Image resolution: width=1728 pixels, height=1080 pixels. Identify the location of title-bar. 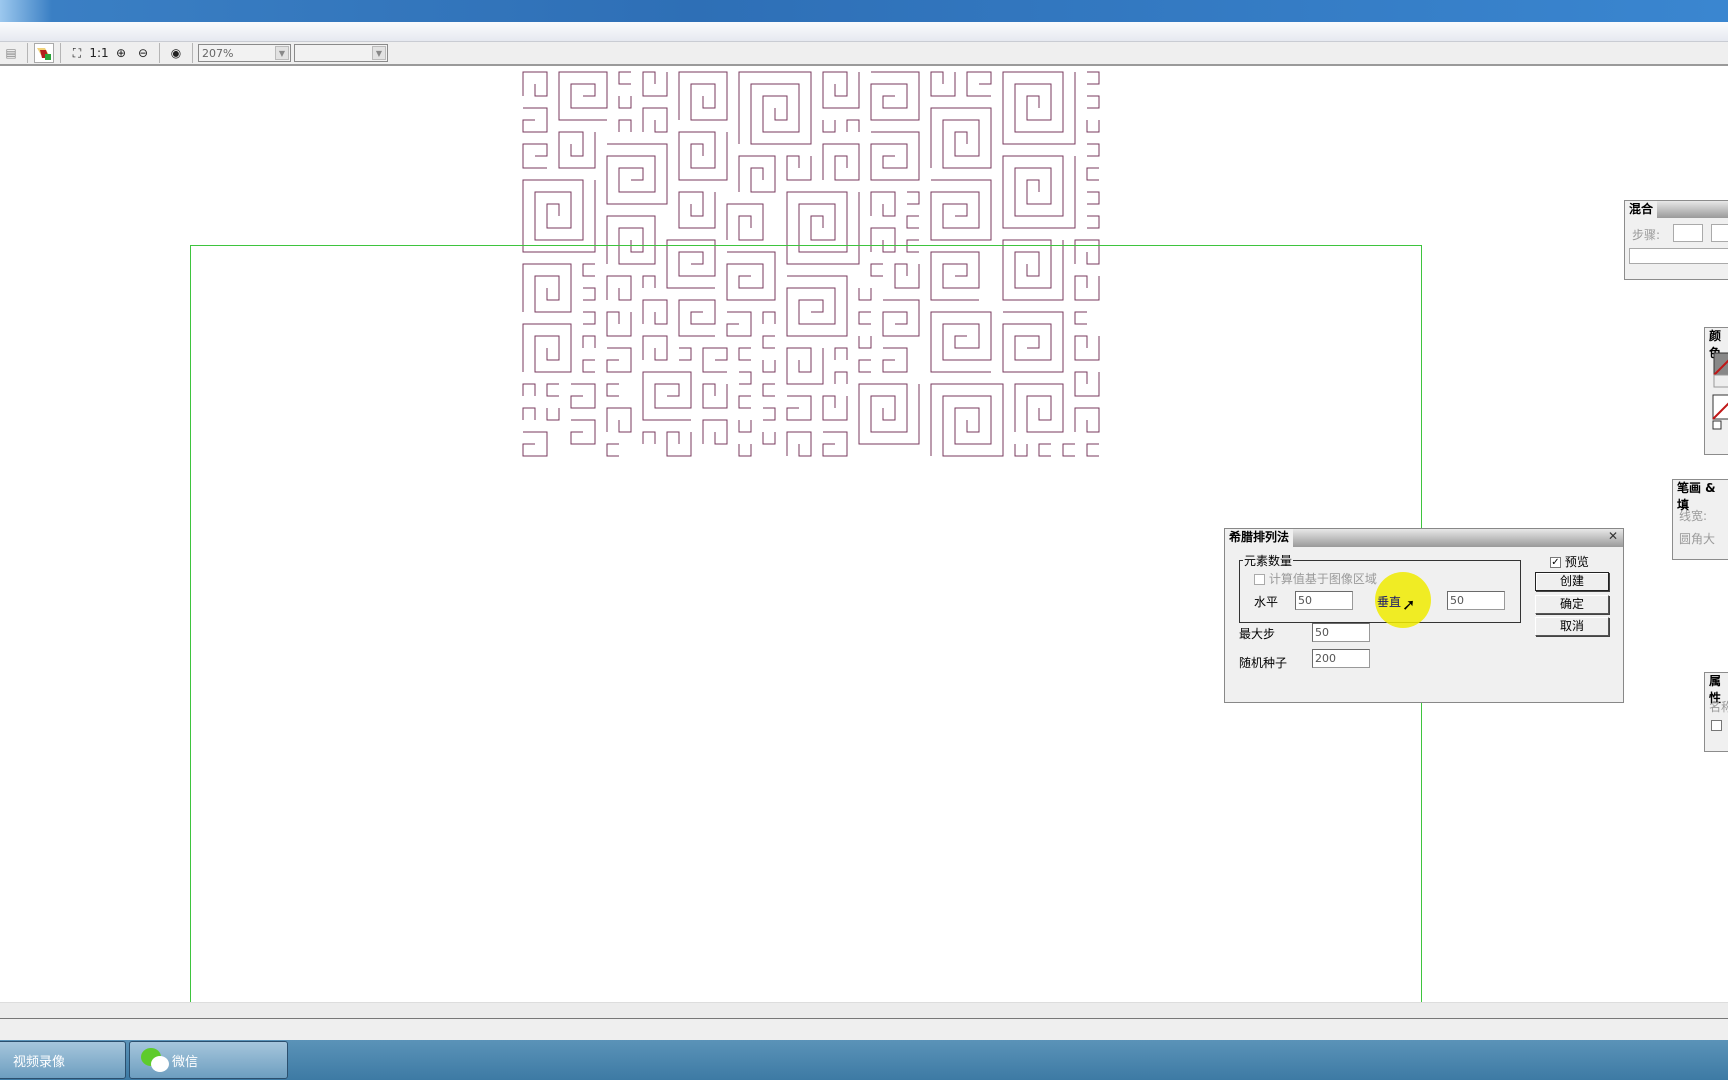
(864, 11).